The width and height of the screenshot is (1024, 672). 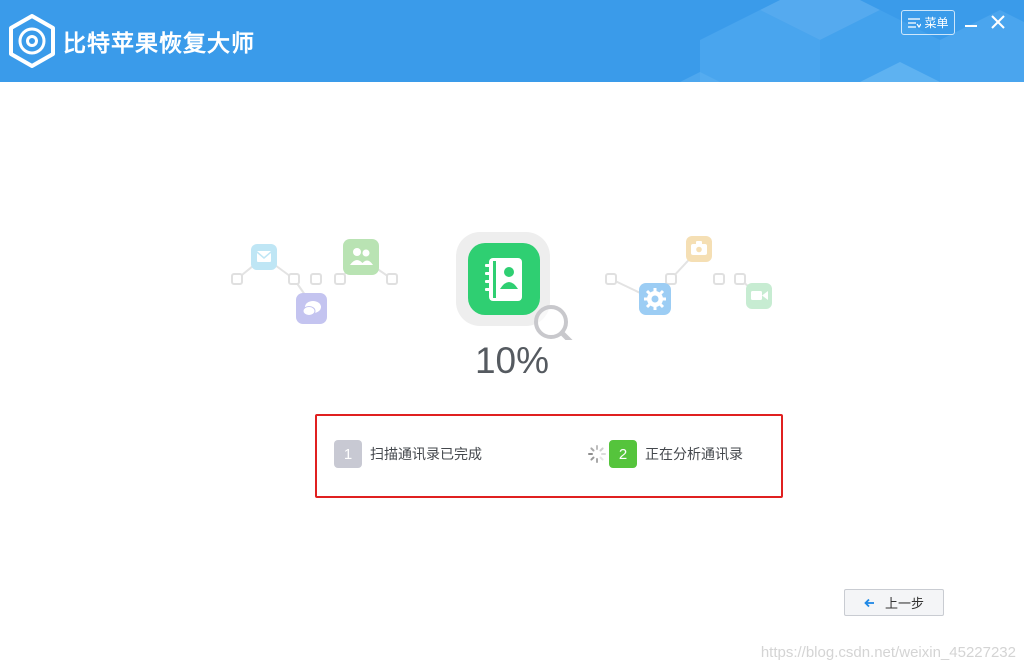 What do you see at coordinates (159, 44) in the screenshot?
I see `app-title: 比特苹果恢复大师` at bounding box center [159, 44].